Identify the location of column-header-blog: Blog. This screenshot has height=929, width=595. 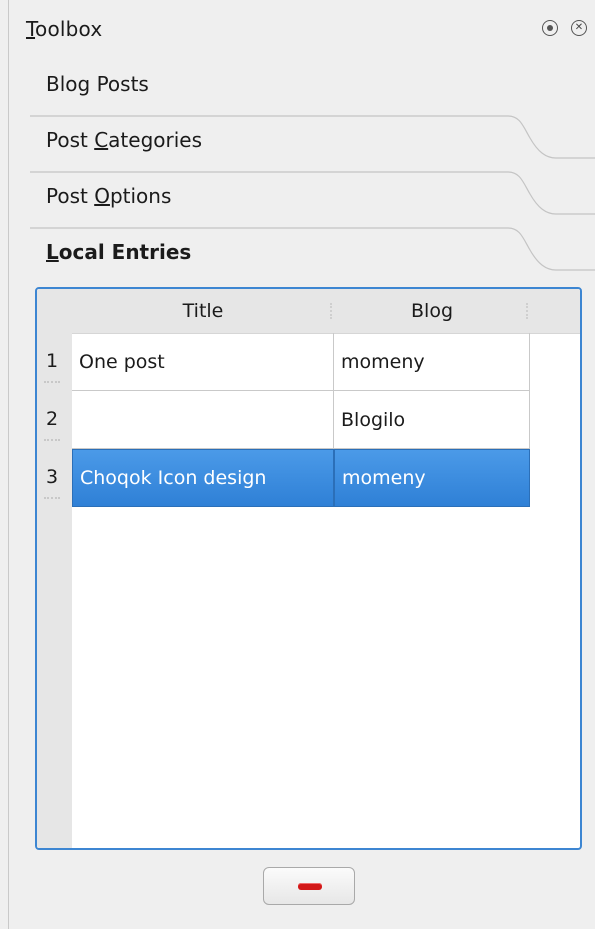
(432, 311).